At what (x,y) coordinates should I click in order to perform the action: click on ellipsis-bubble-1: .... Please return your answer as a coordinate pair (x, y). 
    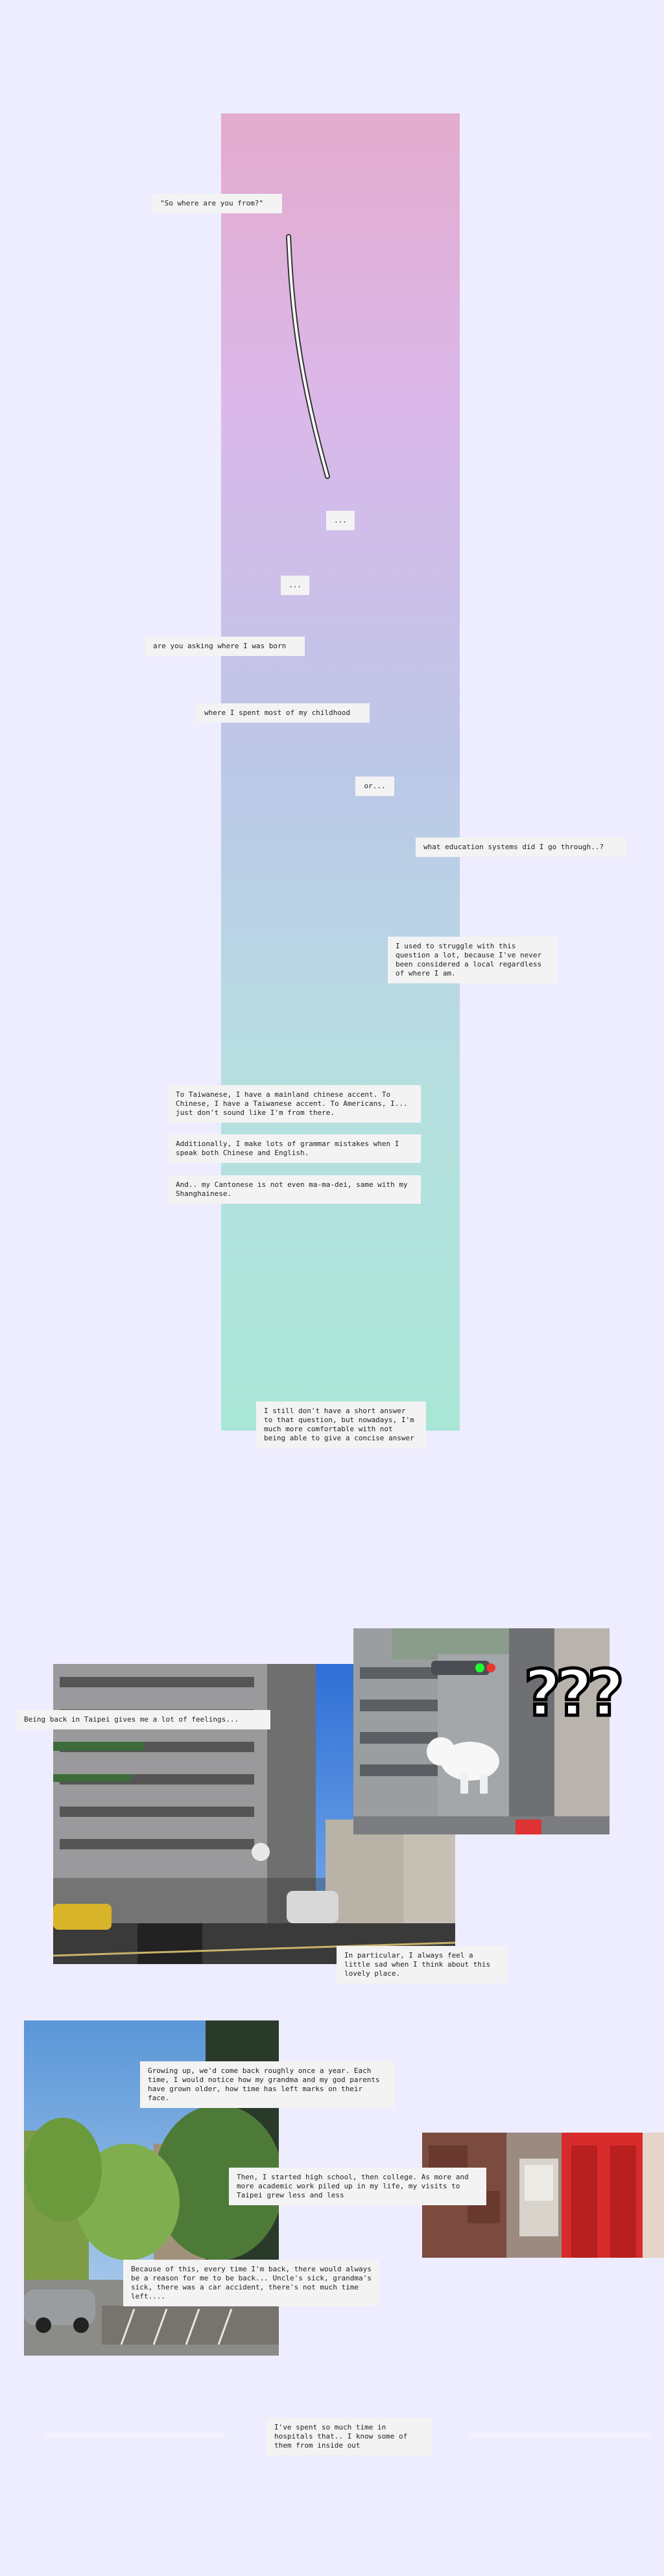
    Looking at the image, I should click on (341, 520).